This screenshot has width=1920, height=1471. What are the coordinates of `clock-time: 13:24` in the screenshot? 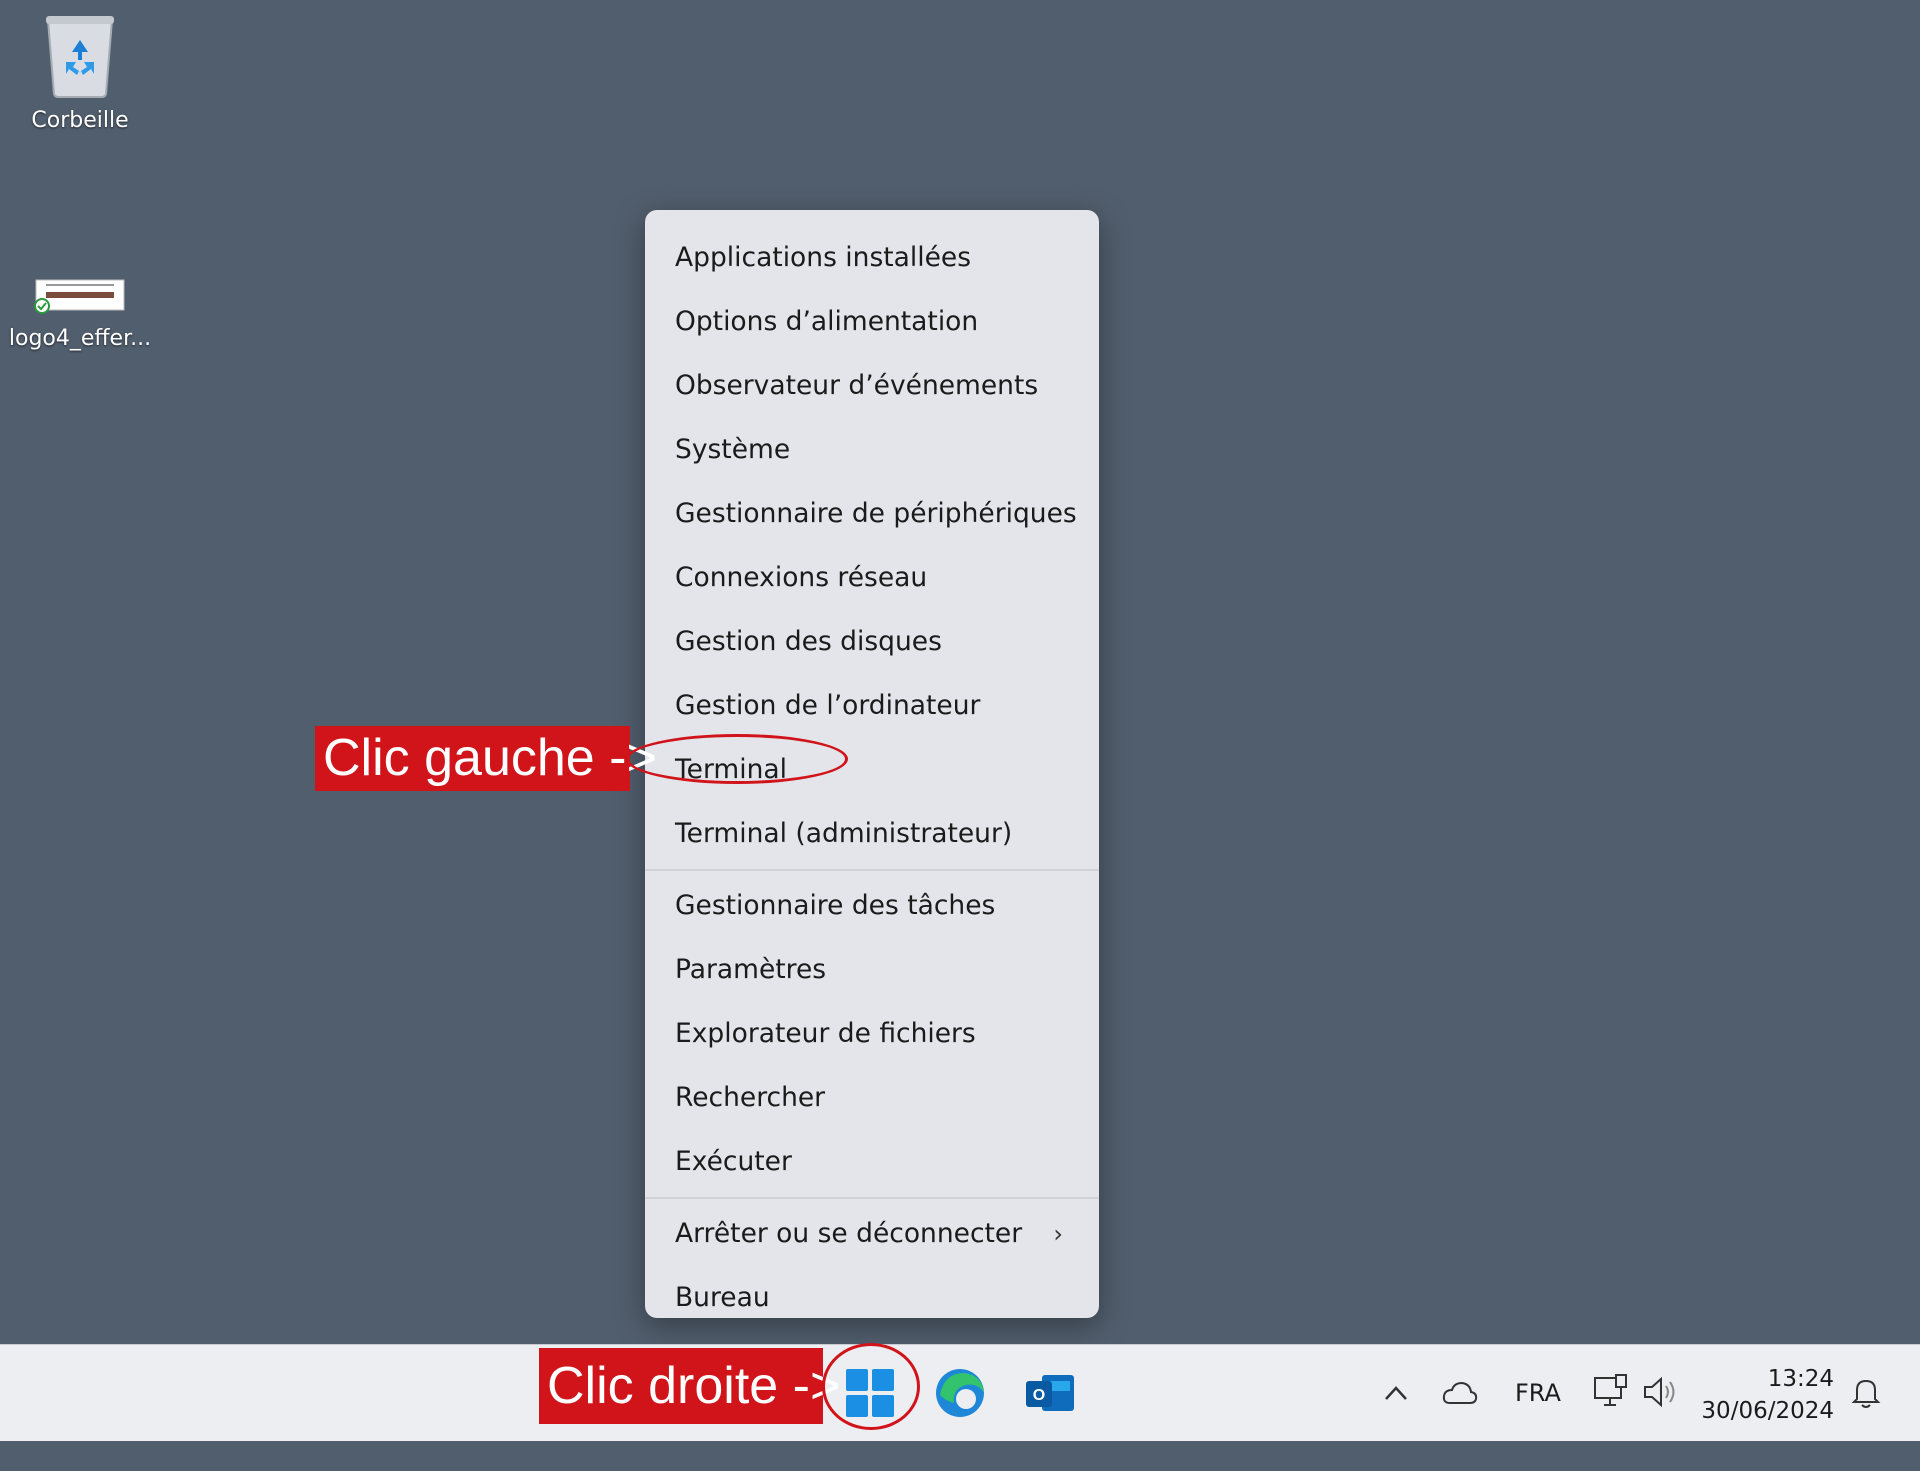 It's located at (1800, 1379).